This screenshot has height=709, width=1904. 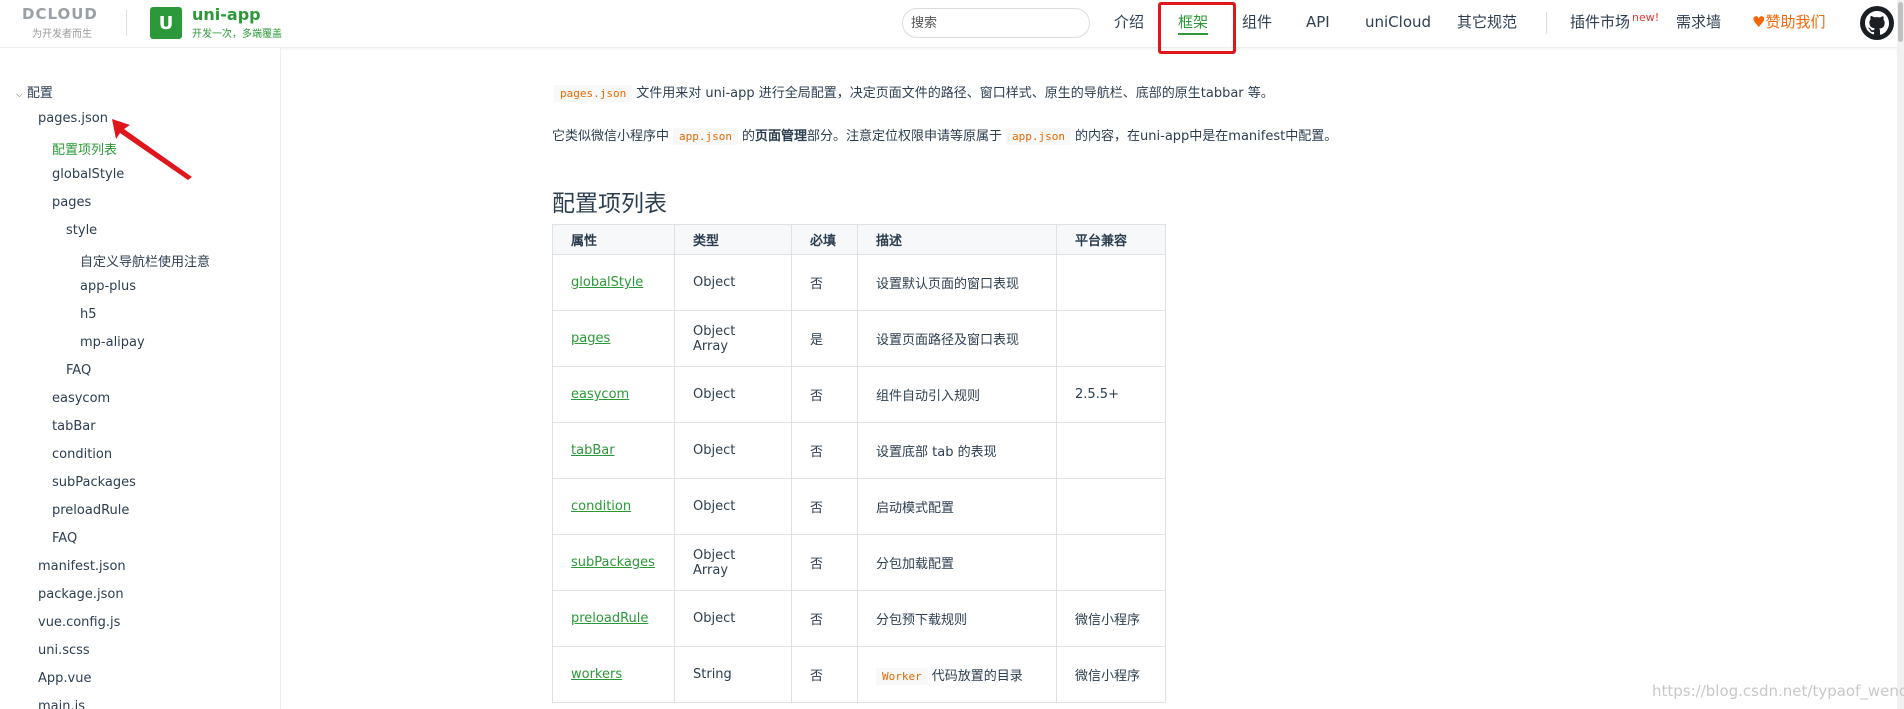 What do you see at coordinates (1900, 354) in the screenshot?
I see `page-scrollbar` at bounding box center [1900, 354].